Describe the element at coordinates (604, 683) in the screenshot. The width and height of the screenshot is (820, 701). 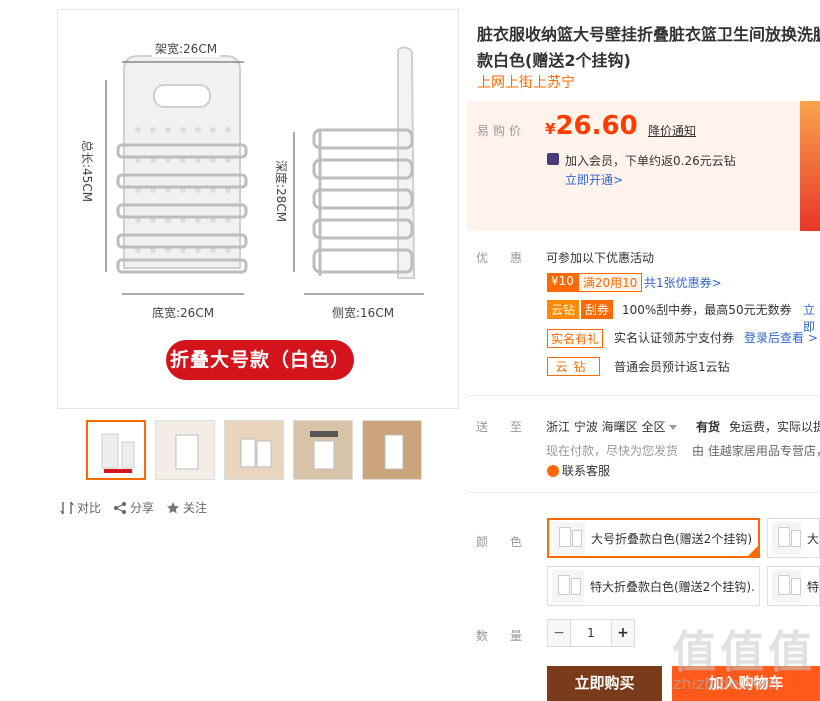
I see `buy-now-button: 立即购买` at that location.